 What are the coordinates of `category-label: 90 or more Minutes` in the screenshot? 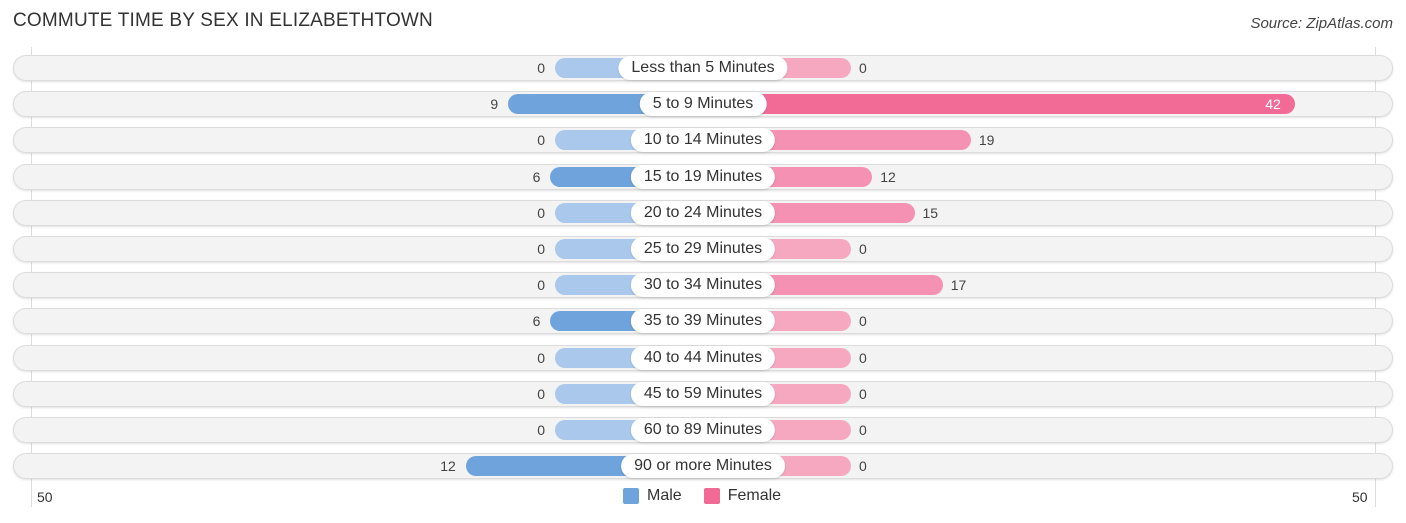 It's located at (703, 466).